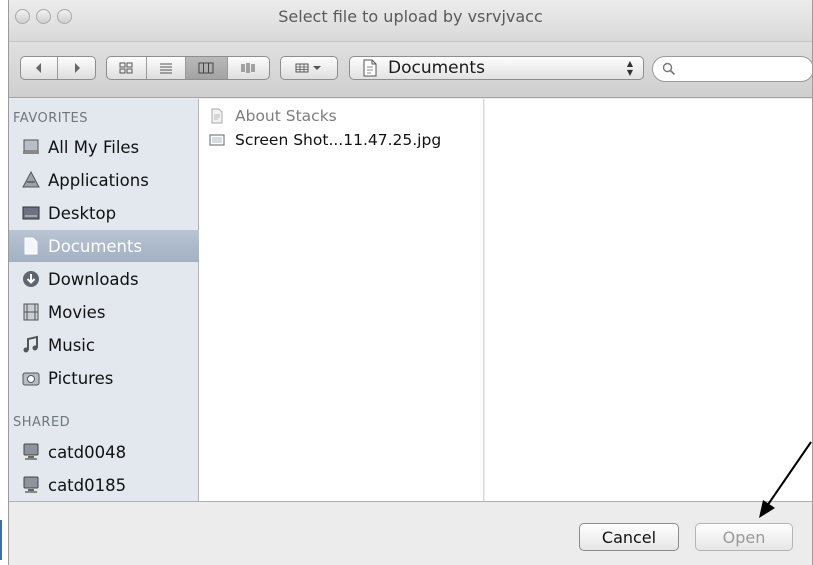 Image resolution: width=813 pixels, height=565 pixels. Describe the element at coordinates (31, 345) in the screenshot. I see `music-icon` at that location.